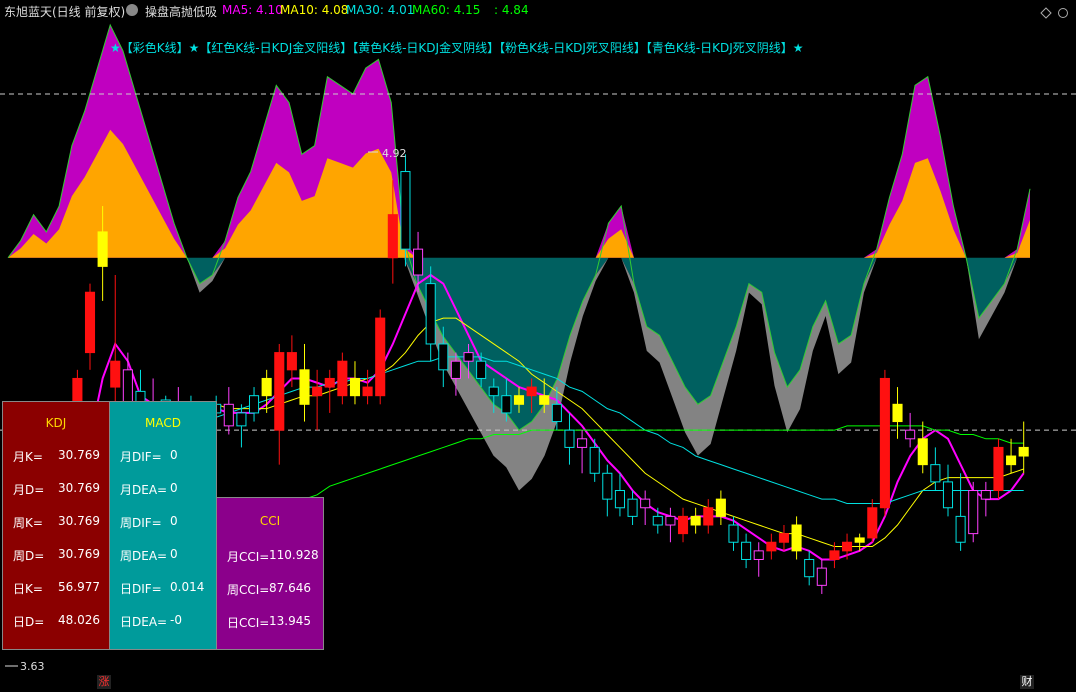 This screenshot has height=692, width=1076. Describe the element at coordinates (248, 557) in the screenshot. I see `cci-row-label: 月CCI=` at that location.